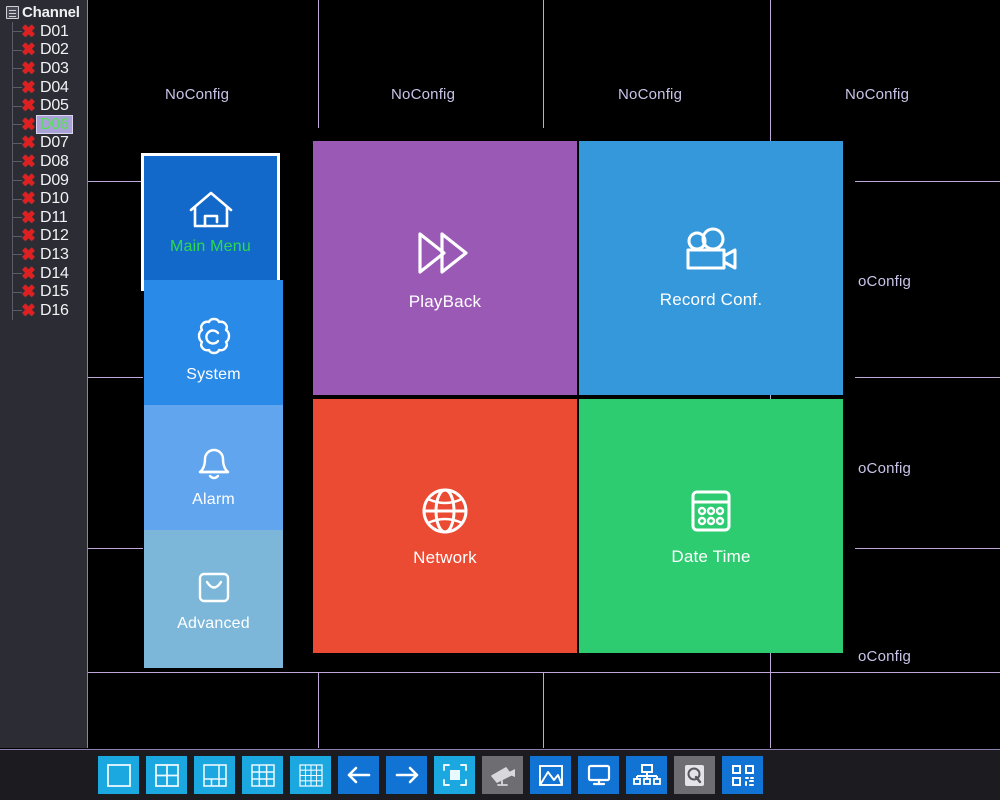 The width and height of the screenshot is (1000, 800). What do you see at coordinates (318, 64) in the screenshot?
I see `wall-column-divider` at bounding box center [318, 64].